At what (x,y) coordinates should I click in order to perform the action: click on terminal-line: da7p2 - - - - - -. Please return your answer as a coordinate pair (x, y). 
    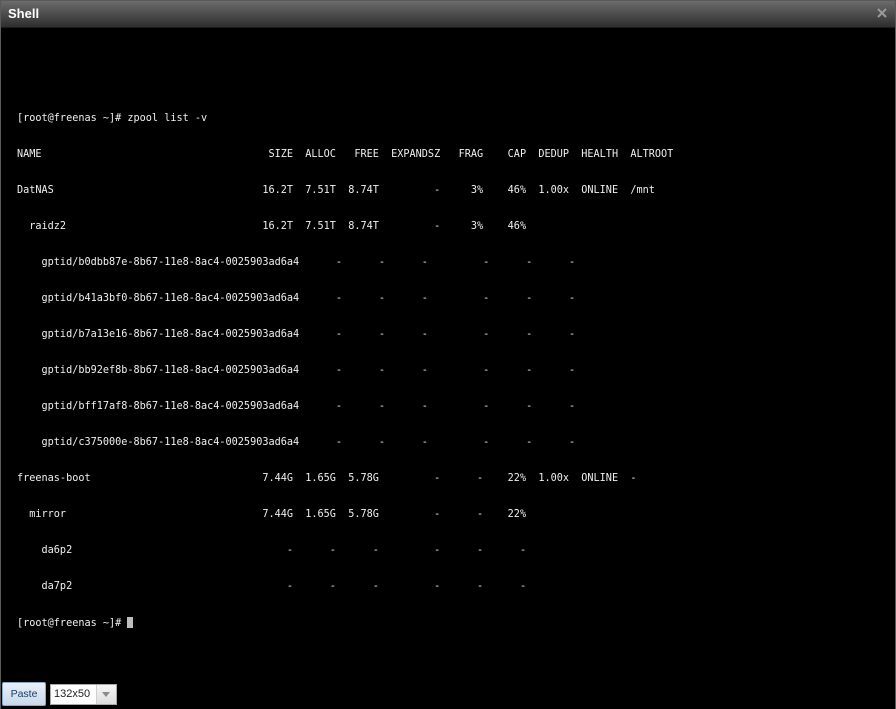
    Looking at the image, I should click on (272, 586).